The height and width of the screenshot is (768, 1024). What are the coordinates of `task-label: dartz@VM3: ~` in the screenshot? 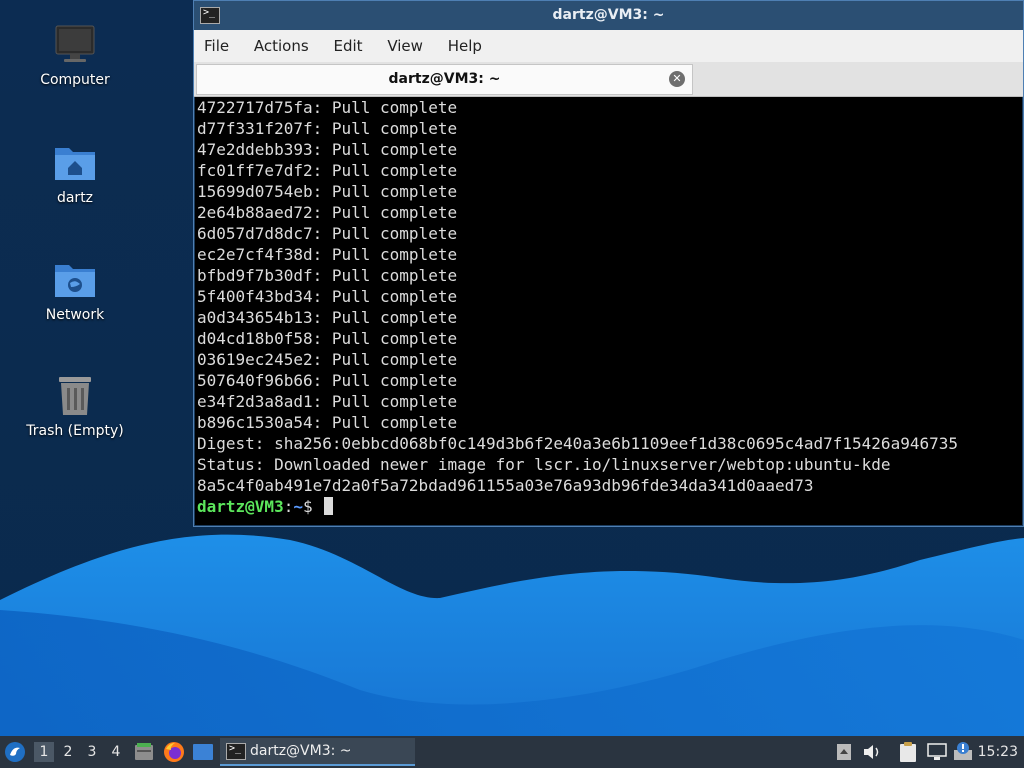 It's located at (301, 751).